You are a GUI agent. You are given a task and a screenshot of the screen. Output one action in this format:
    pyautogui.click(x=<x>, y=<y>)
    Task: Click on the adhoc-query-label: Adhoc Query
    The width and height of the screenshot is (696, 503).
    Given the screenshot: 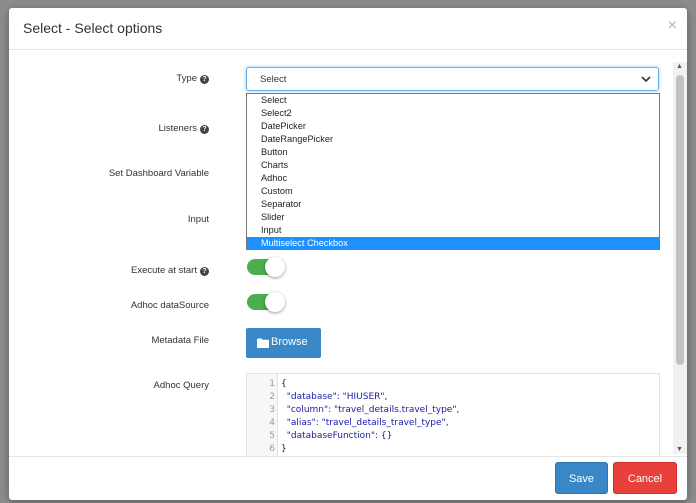 What is the action you would take?
    pyautogui.click(x=181, y=385)
    